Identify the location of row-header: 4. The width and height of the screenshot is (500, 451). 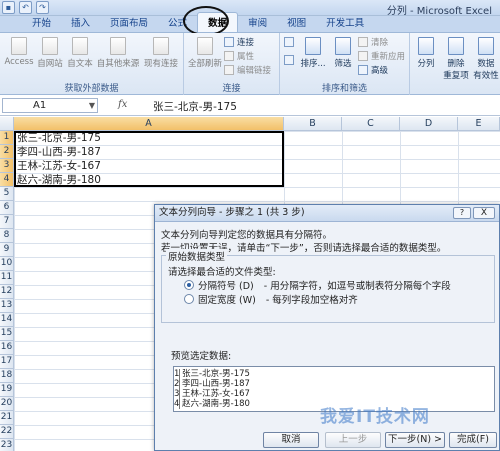
(7, 180).